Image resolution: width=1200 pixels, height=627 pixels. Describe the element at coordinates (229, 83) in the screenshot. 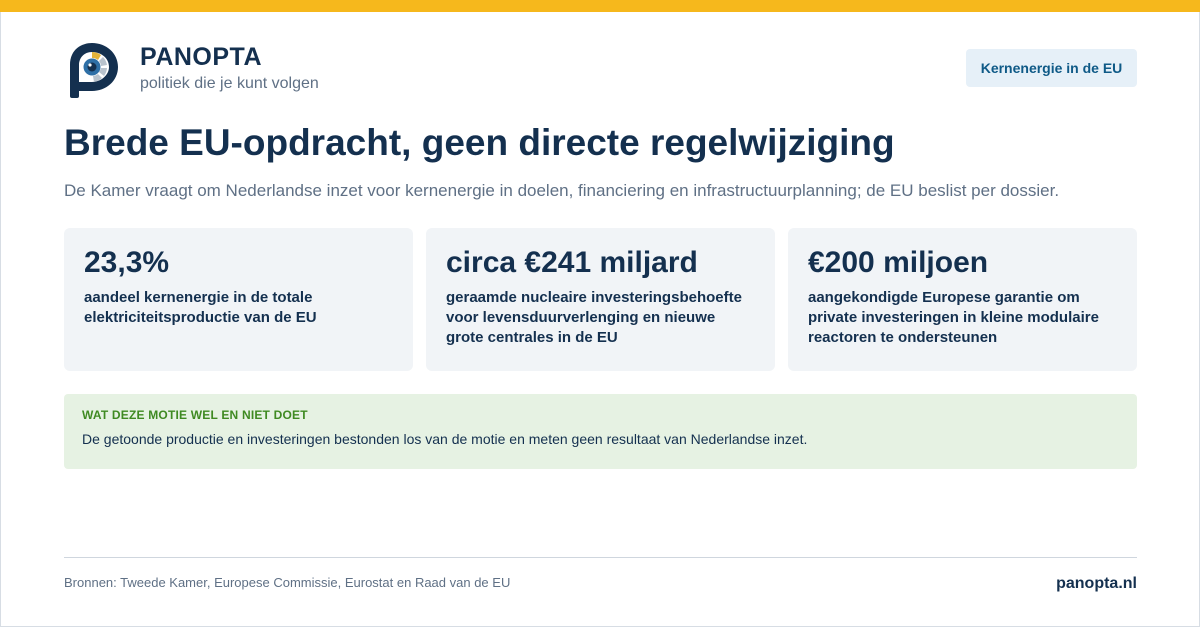

I see `brand-tagline: politiek die je kunt volgen` at that location.